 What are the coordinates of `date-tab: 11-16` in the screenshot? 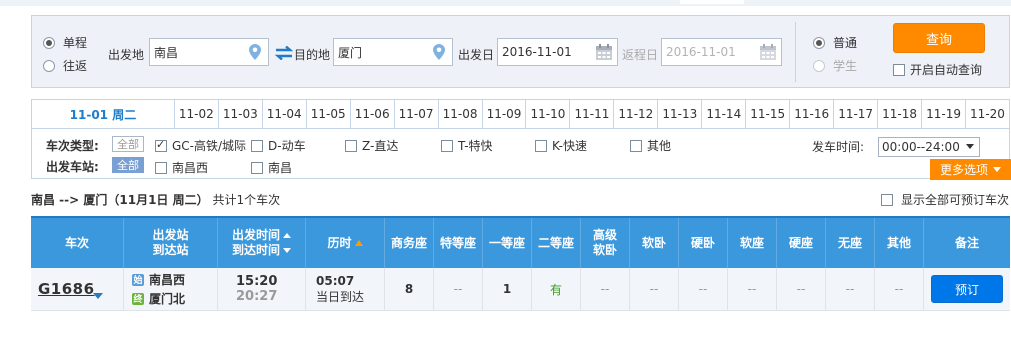 It's located at (811, 114).